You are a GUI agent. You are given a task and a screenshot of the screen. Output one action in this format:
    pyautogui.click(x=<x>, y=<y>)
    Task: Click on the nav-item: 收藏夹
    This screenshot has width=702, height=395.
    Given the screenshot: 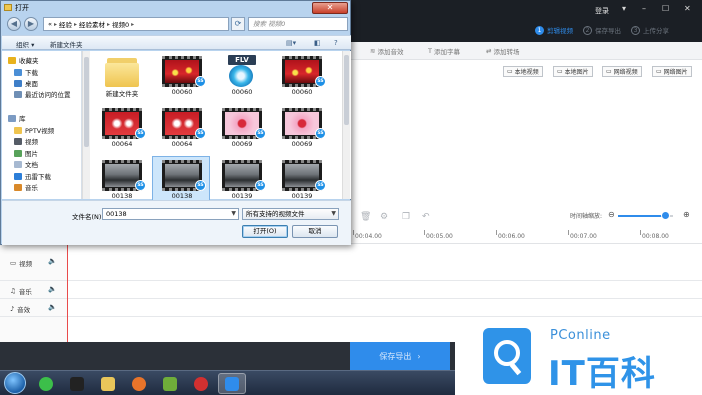 What is the action you would take?
    pyautogui.click(x=23, y=60)
    